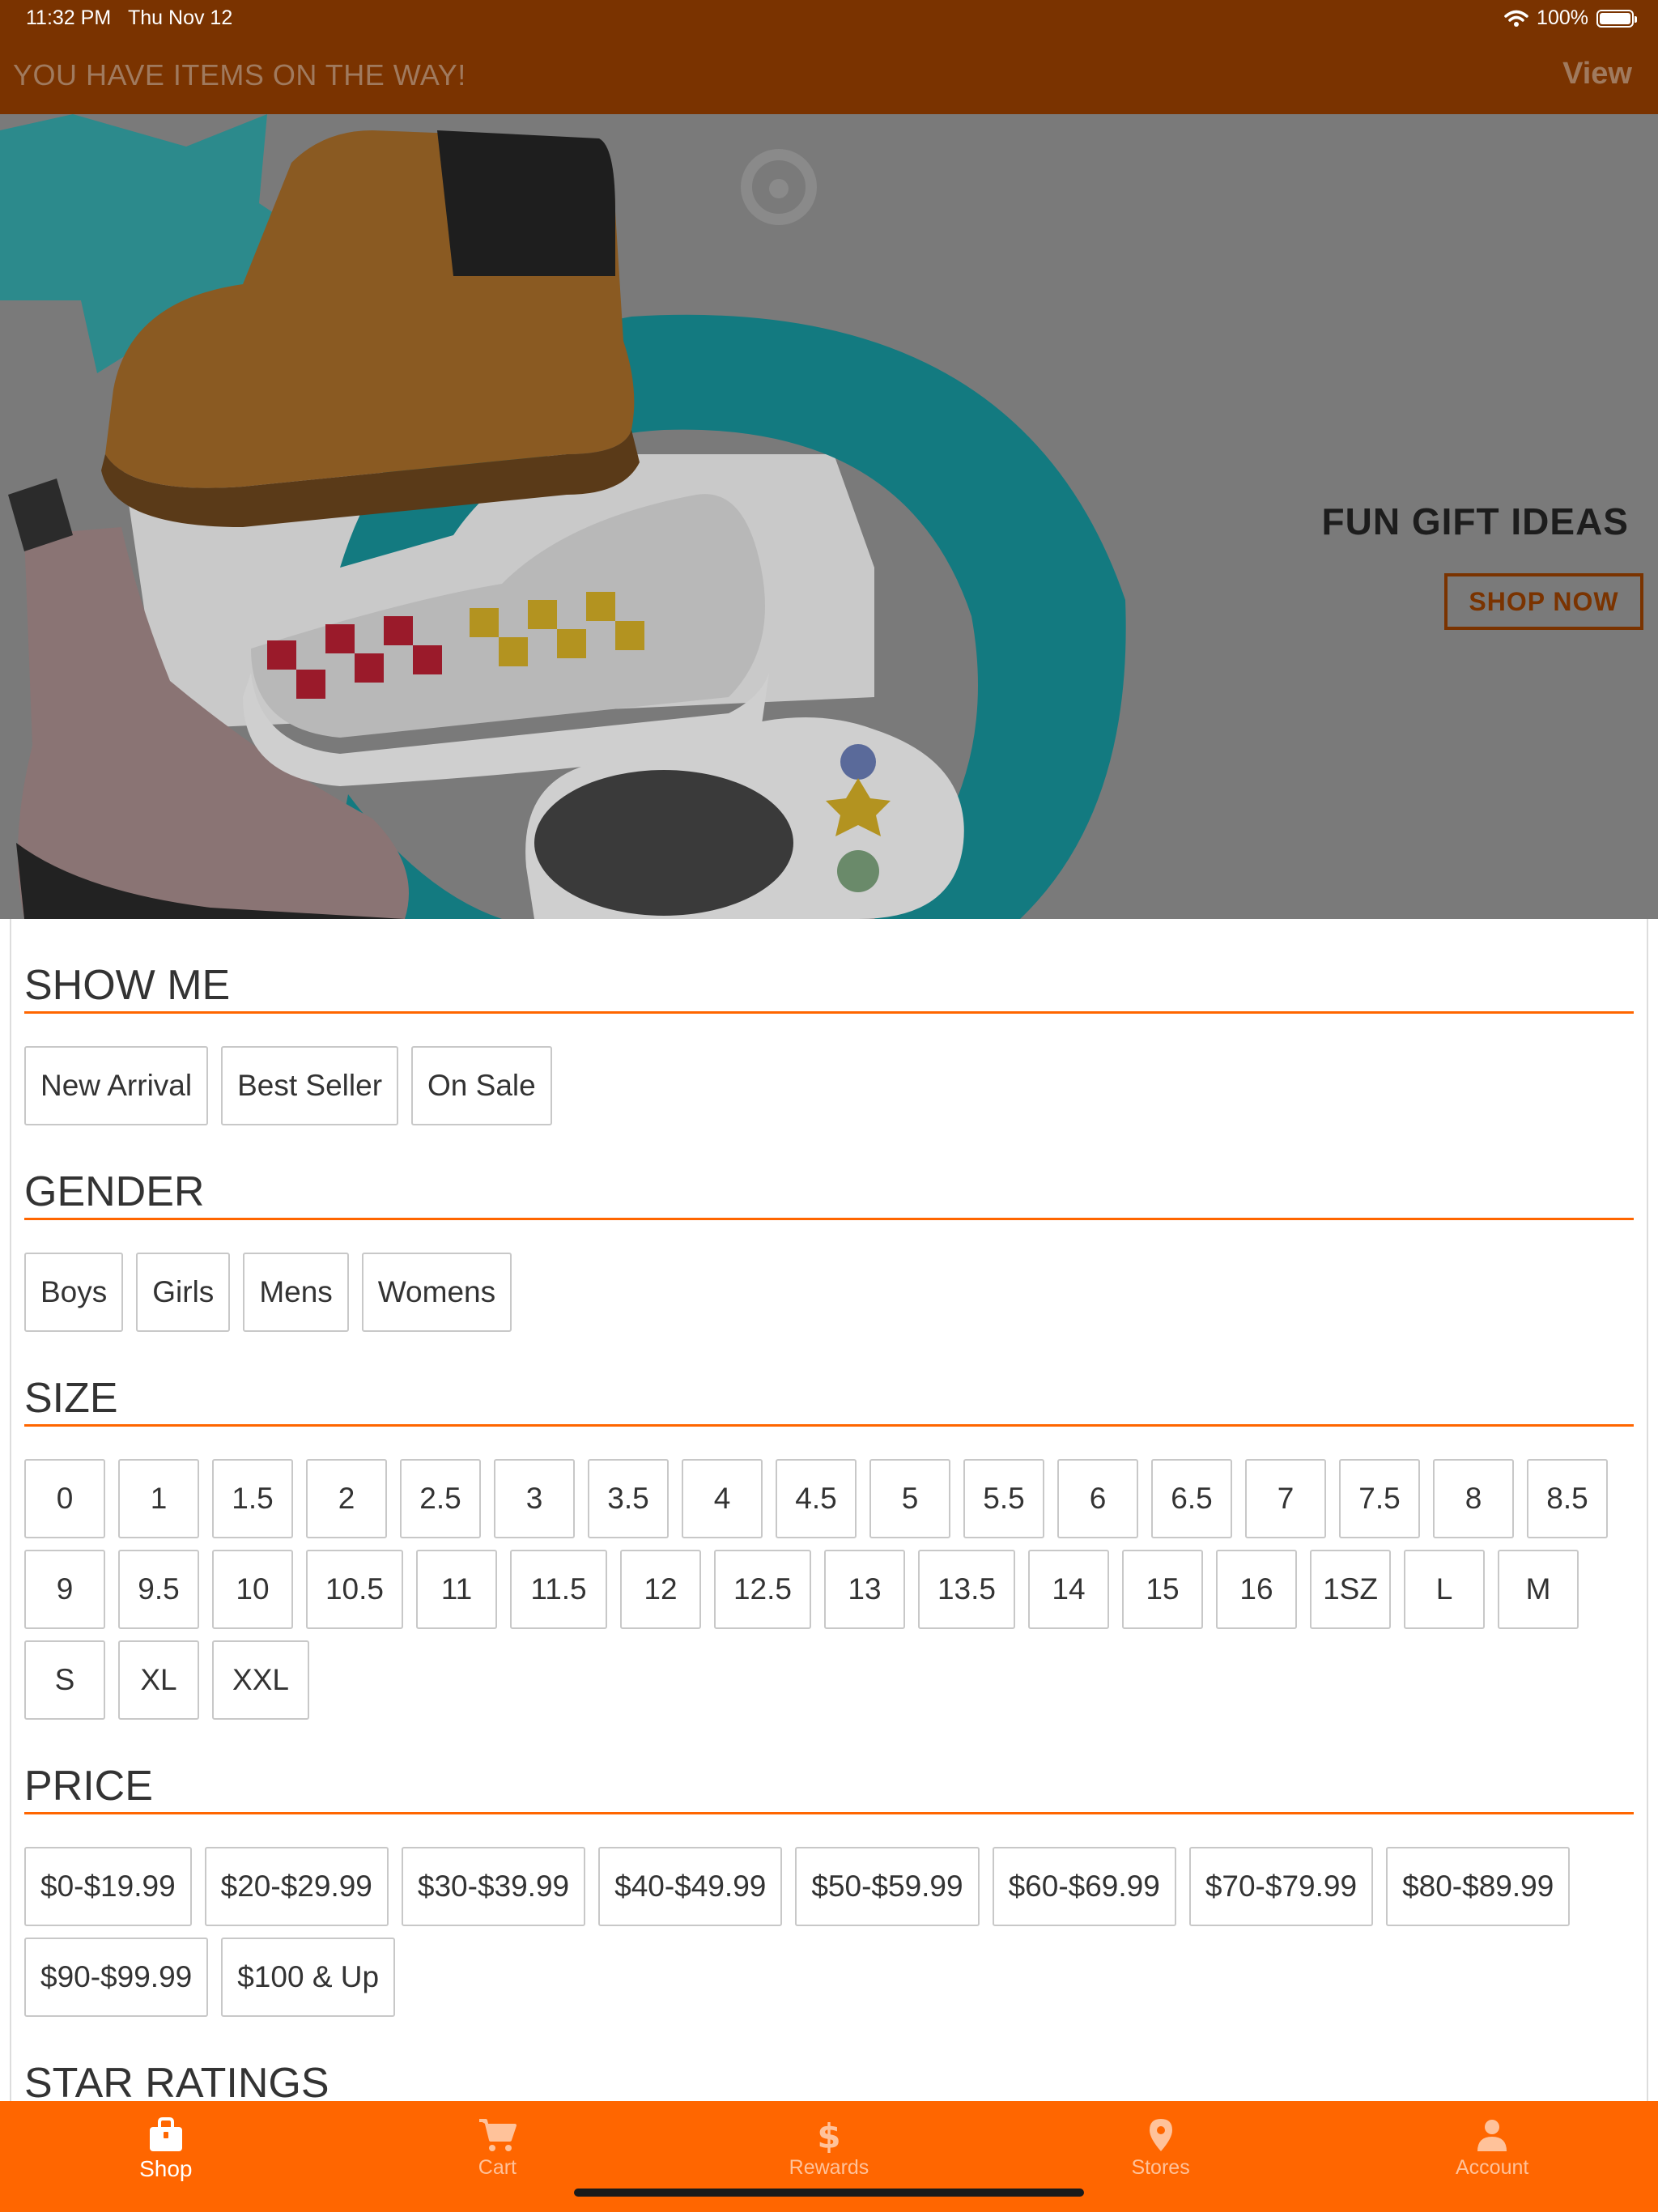  What do you see at coordinates (436, 1293) in the screenshot?
I see `gender-chip: Womens` at bounding box center [436, 1293].